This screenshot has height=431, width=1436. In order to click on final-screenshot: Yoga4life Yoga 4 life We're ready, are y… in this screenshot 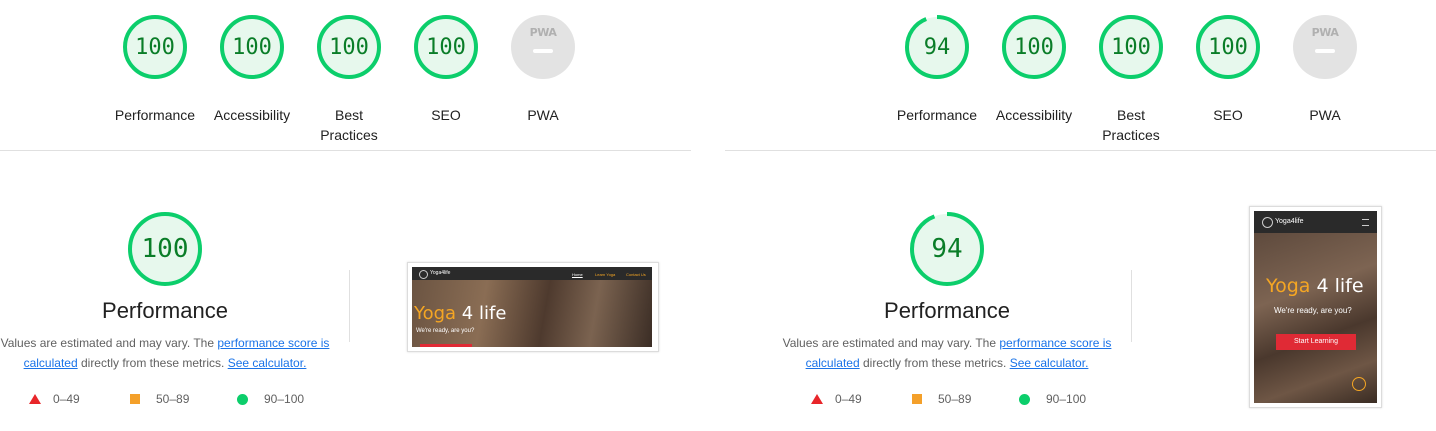, I will do `click(1315, 307)`.